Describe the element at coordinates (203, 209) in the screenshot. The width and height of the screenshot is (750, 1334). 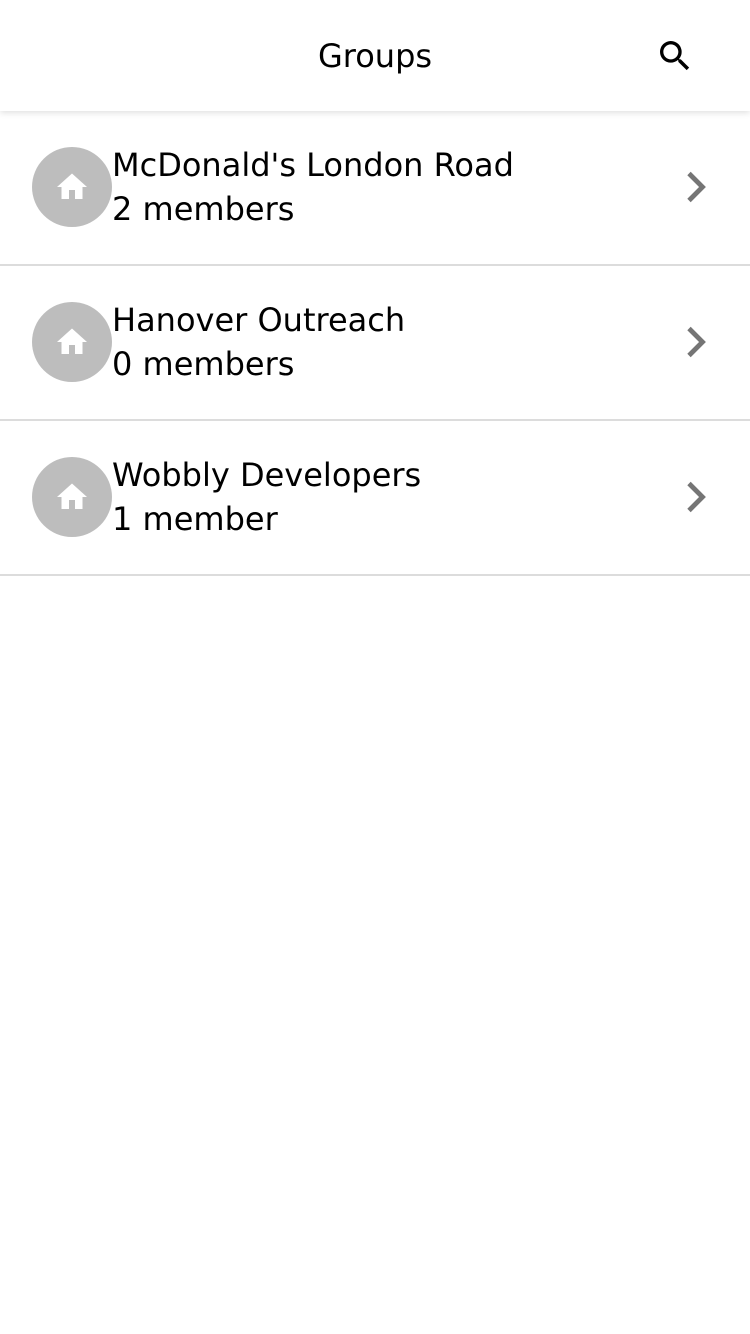
I see `group-member-count: 2 members` at that location.